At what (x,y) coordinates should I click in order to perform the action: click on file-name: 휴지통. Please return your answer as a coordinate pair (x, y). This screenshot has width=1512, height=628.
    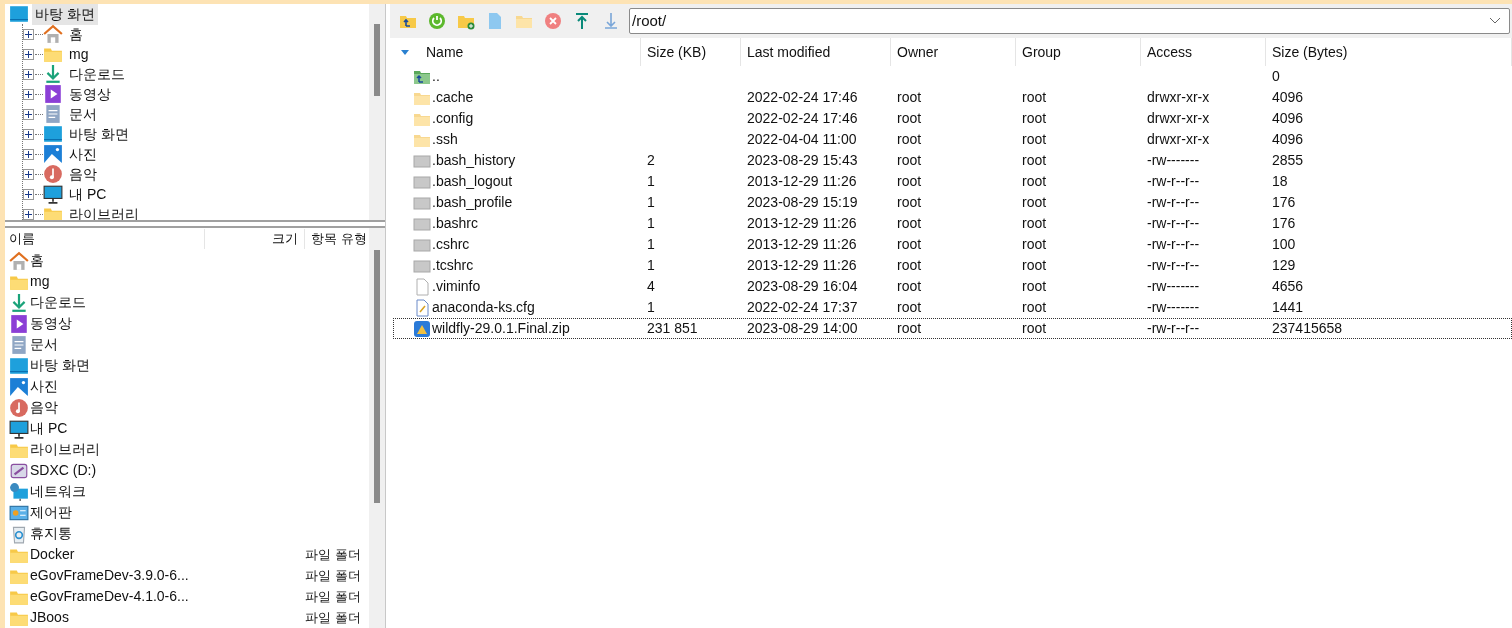
    Looking at the image, I should click on (51, 533).